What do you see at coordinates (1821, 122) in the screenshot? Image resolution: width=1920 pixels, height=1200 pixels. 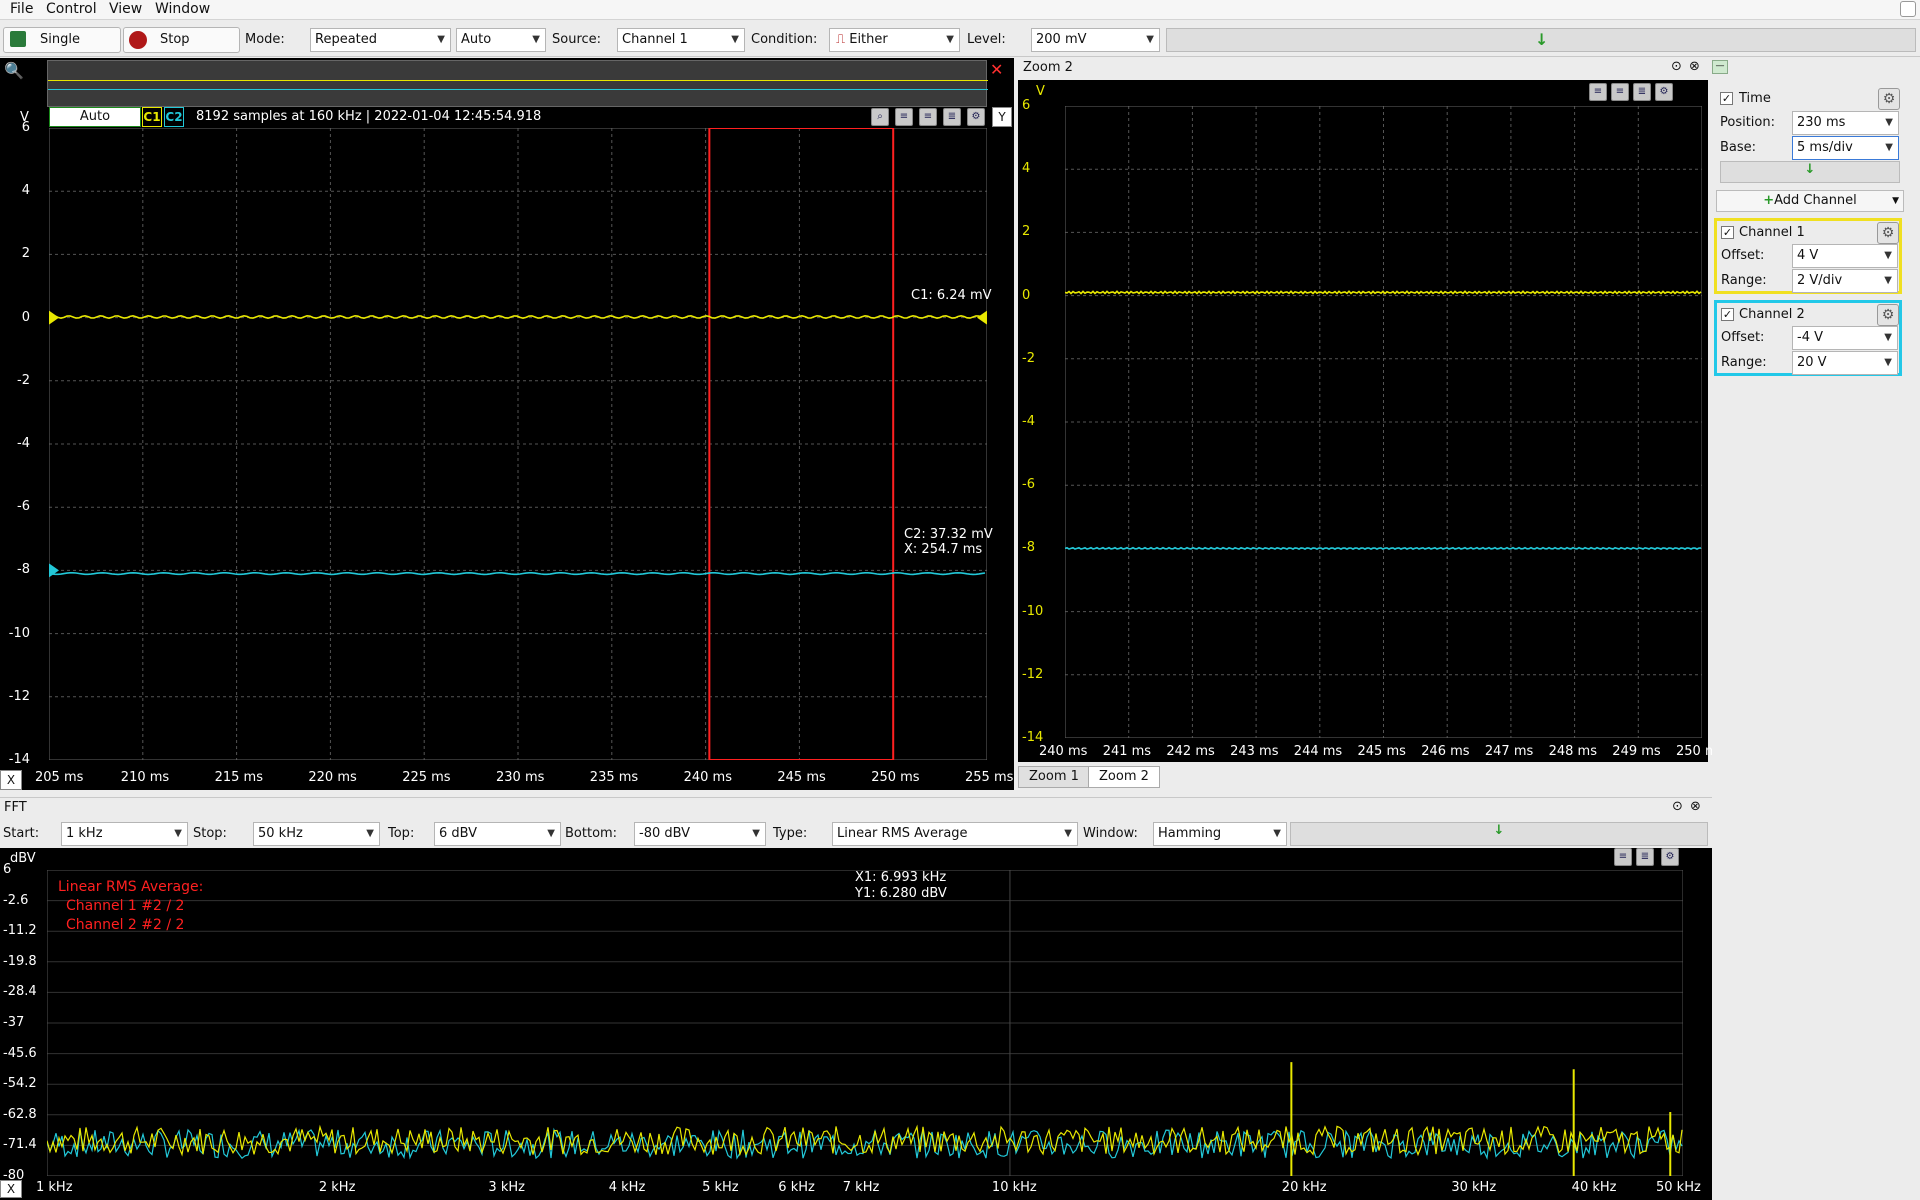 I see `position-value: 230 ms` at bounding box center [1821, 122].